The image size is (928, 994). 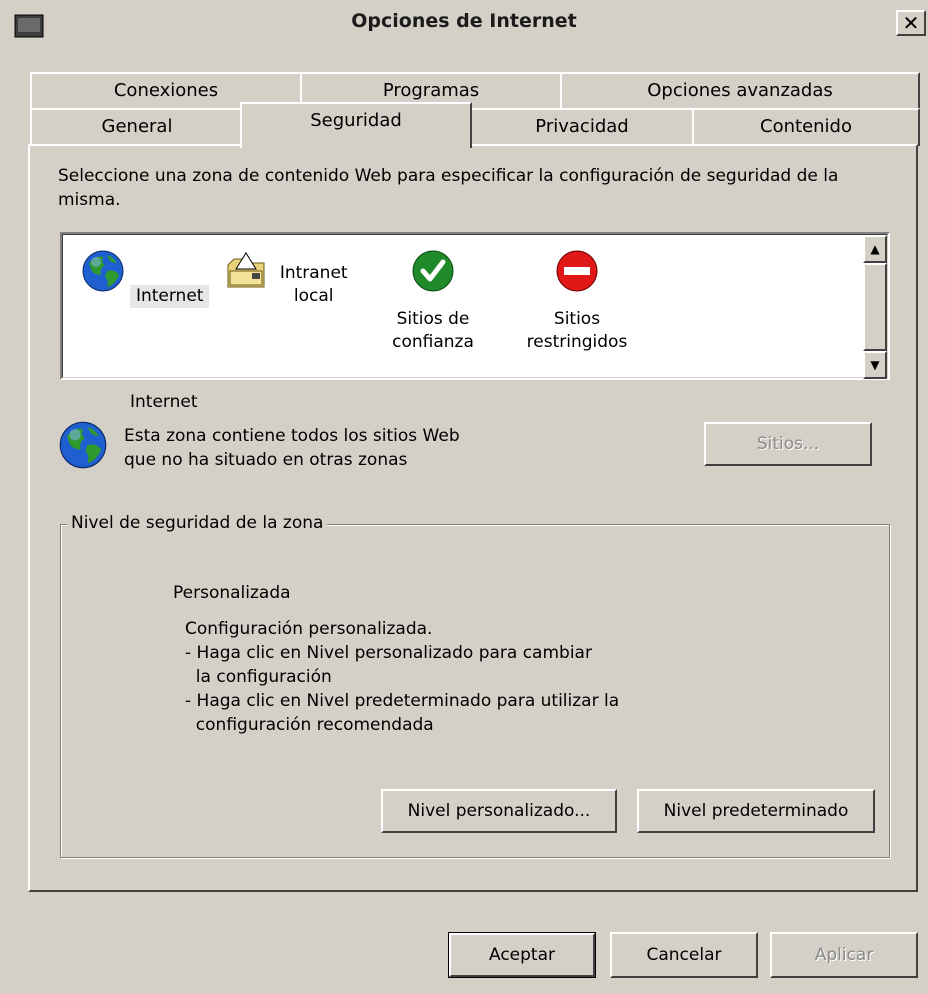 I want to click on zone-list: Internet Intranet local Sitios de confia, so click(x=475, y=306).